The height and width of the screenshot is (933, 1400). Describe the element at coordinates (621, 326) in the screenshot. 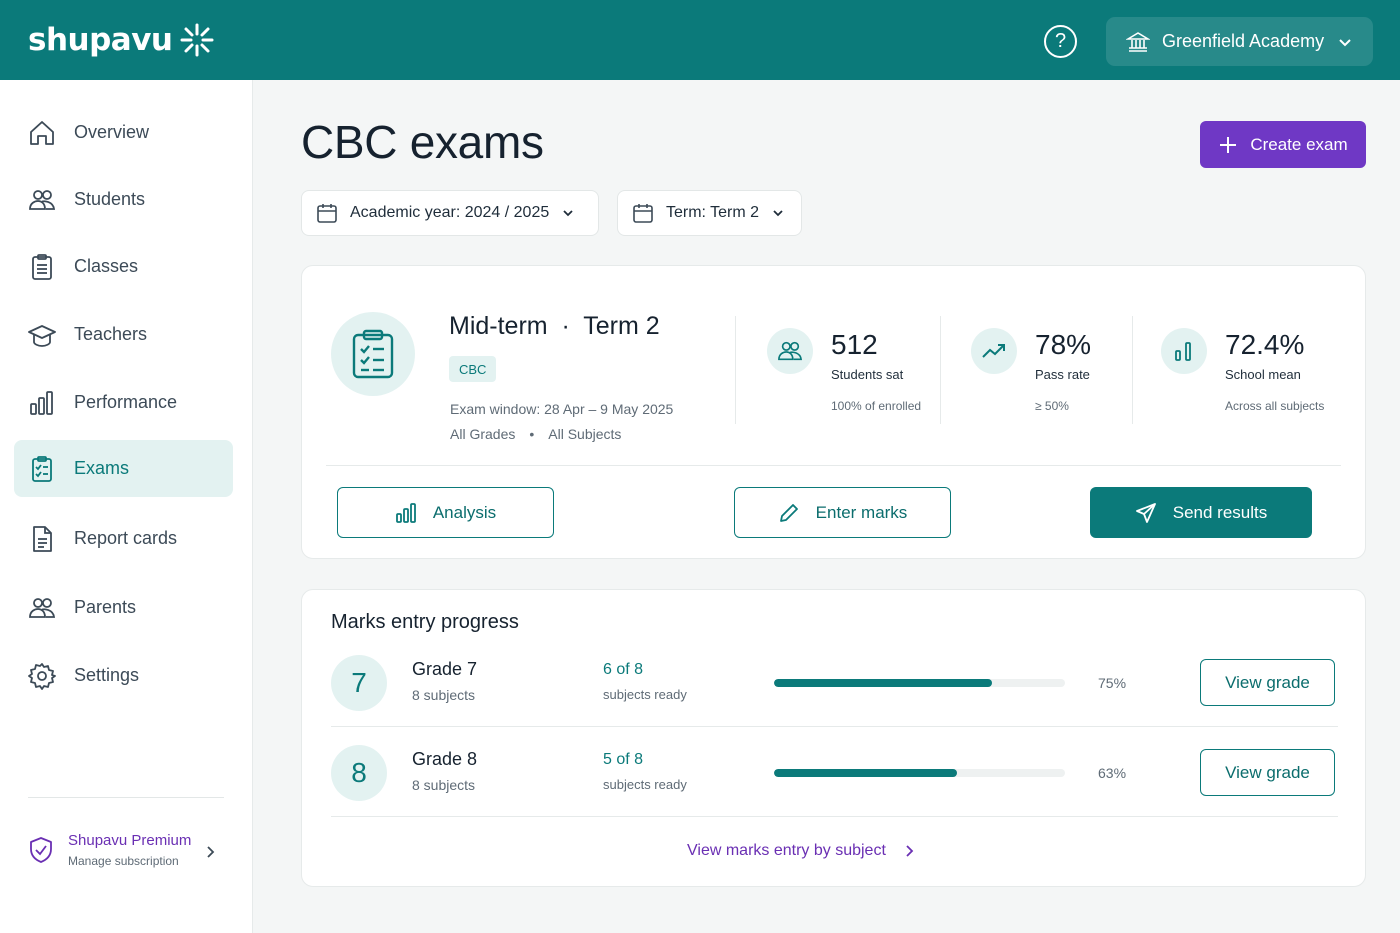

I see `exam-term: Term 2` at that location.